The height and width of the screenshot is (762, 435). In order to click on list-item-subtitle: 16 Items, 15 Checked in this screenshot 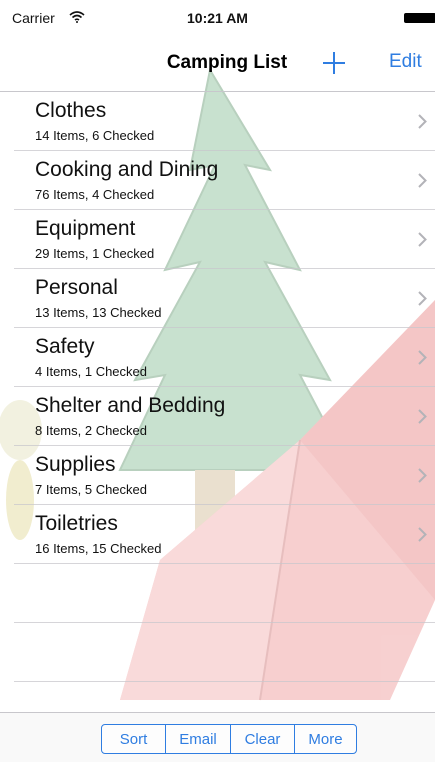, I will do `click(98, 548)`.